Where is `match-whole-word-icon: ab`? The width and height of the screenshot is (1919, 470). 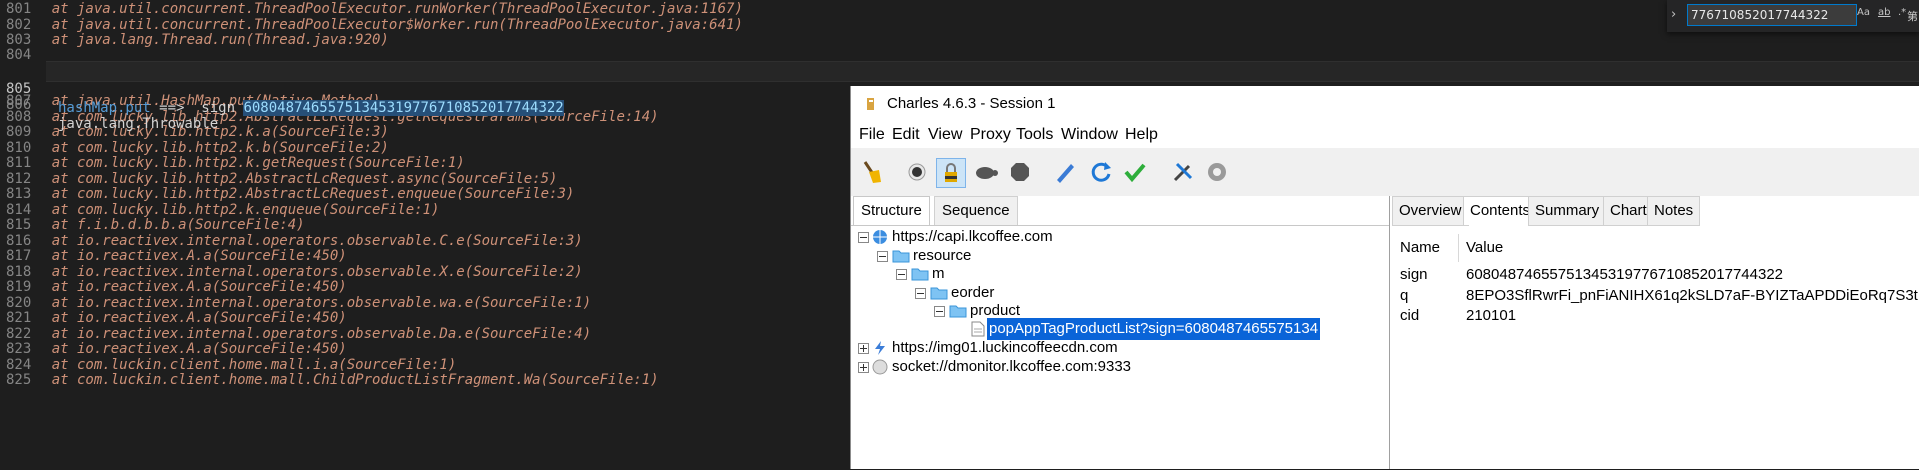 match-whole-word-icon: ab is located at coordinates (1884, 12).